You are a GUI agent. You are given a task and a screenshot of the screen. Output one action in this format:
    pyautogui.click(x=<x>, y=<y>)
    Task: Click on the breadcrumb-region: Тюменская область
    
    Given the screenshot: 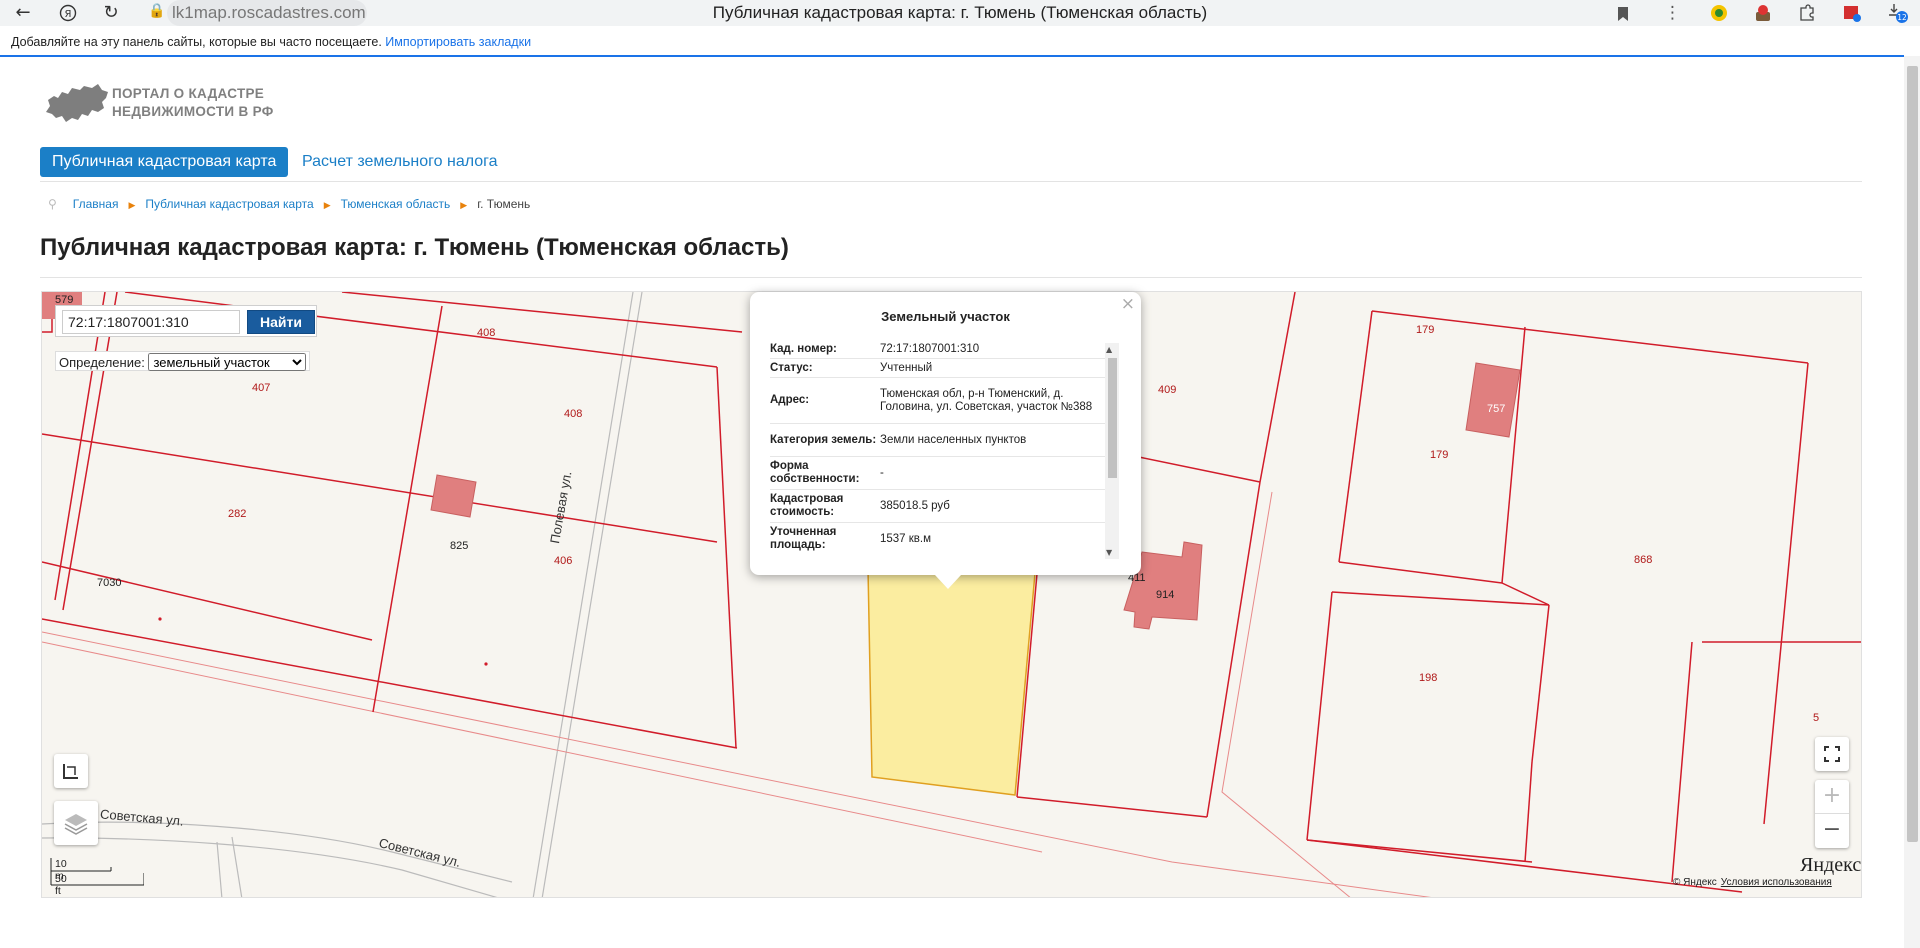 What is the action you would take?
    pyautogui.click(x=396, y=204)
    